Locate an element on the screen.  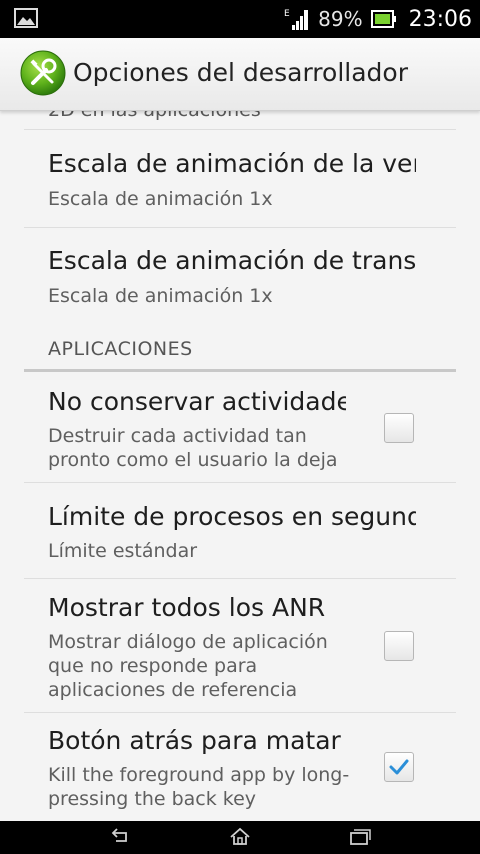
checkmark-icon is located at coordinates (399, 767).